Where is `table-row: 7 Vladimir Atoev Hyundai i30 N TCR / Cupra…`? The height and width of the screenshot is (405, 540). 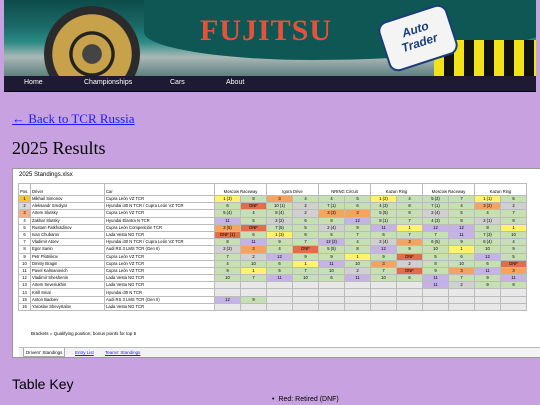 table-row: 7 Vladimir Atoev Hyundai i30 N TCR / Cupra… is located at coordinates (272, 242).